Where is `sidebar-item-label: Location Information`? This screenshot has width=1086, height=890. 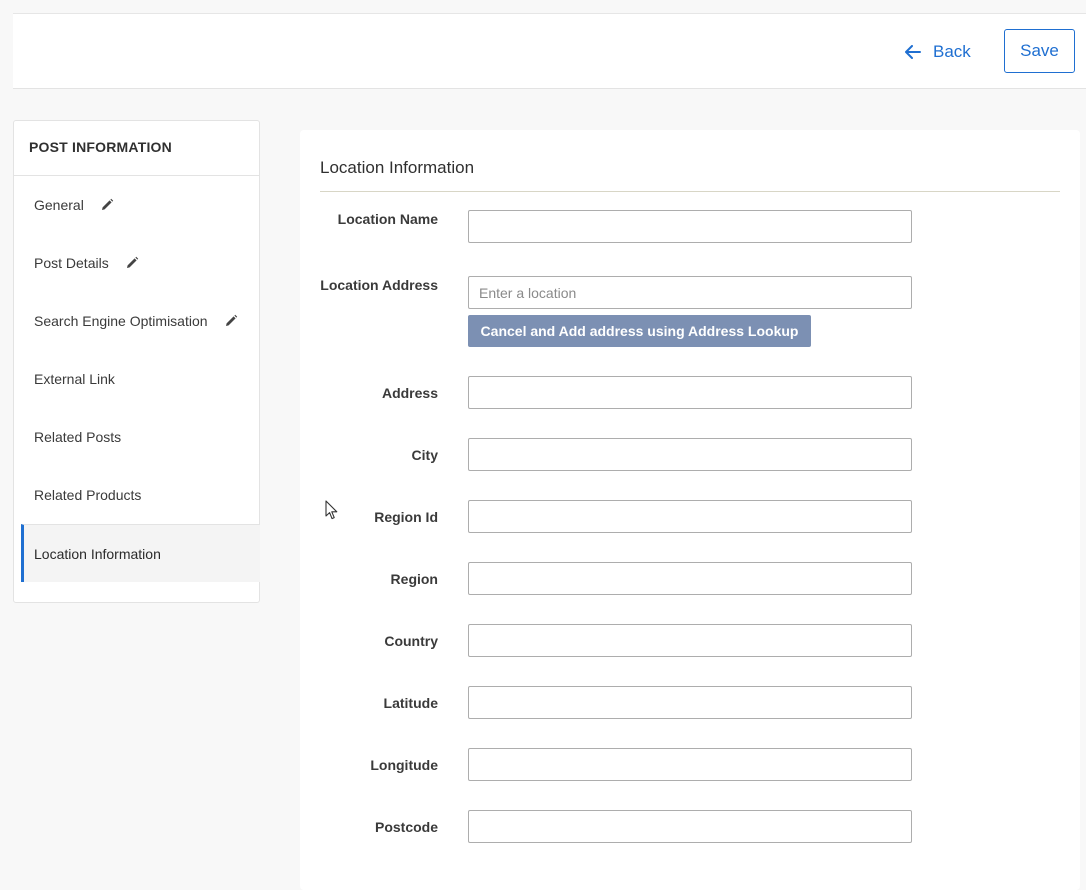
sidebar-item-label: Location Information is located at coordinates (97, 553).